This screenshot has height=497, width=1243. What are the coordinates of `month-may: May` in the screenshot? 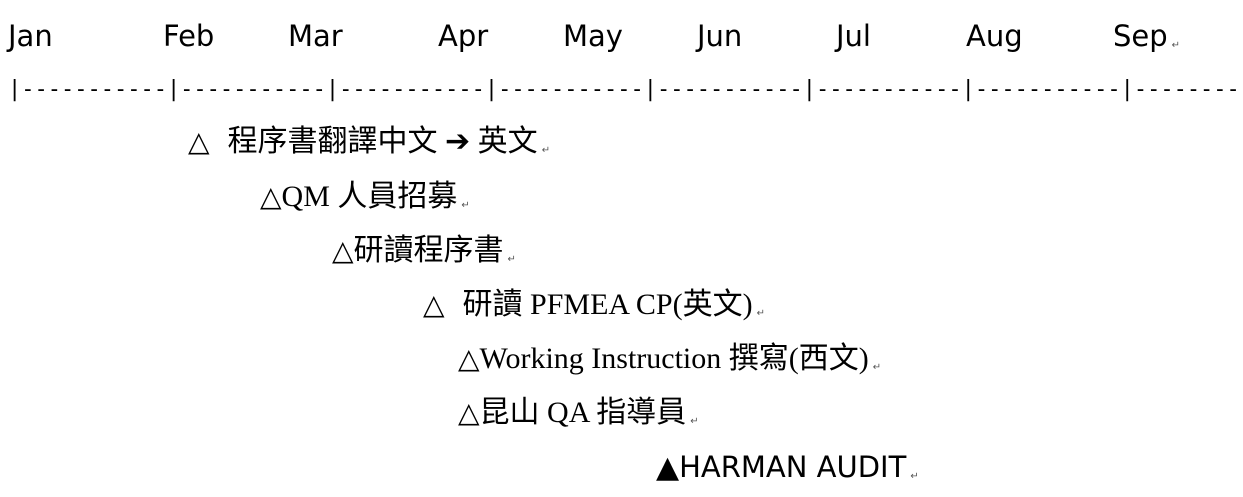 It's located at (593, 36).